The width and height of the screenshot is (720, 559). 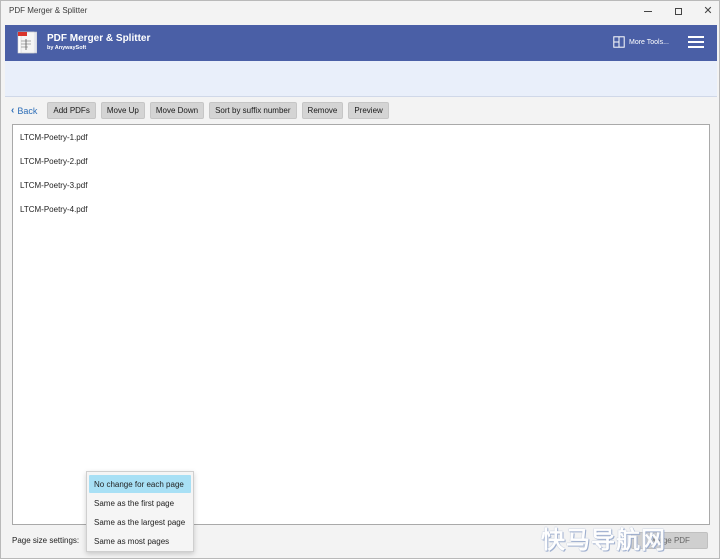 What do you see at coordinates (253, 110) in the screenshot?
I see `sort-by-suffix-button: Sort by suffix number` at bounding box center [253, 110].